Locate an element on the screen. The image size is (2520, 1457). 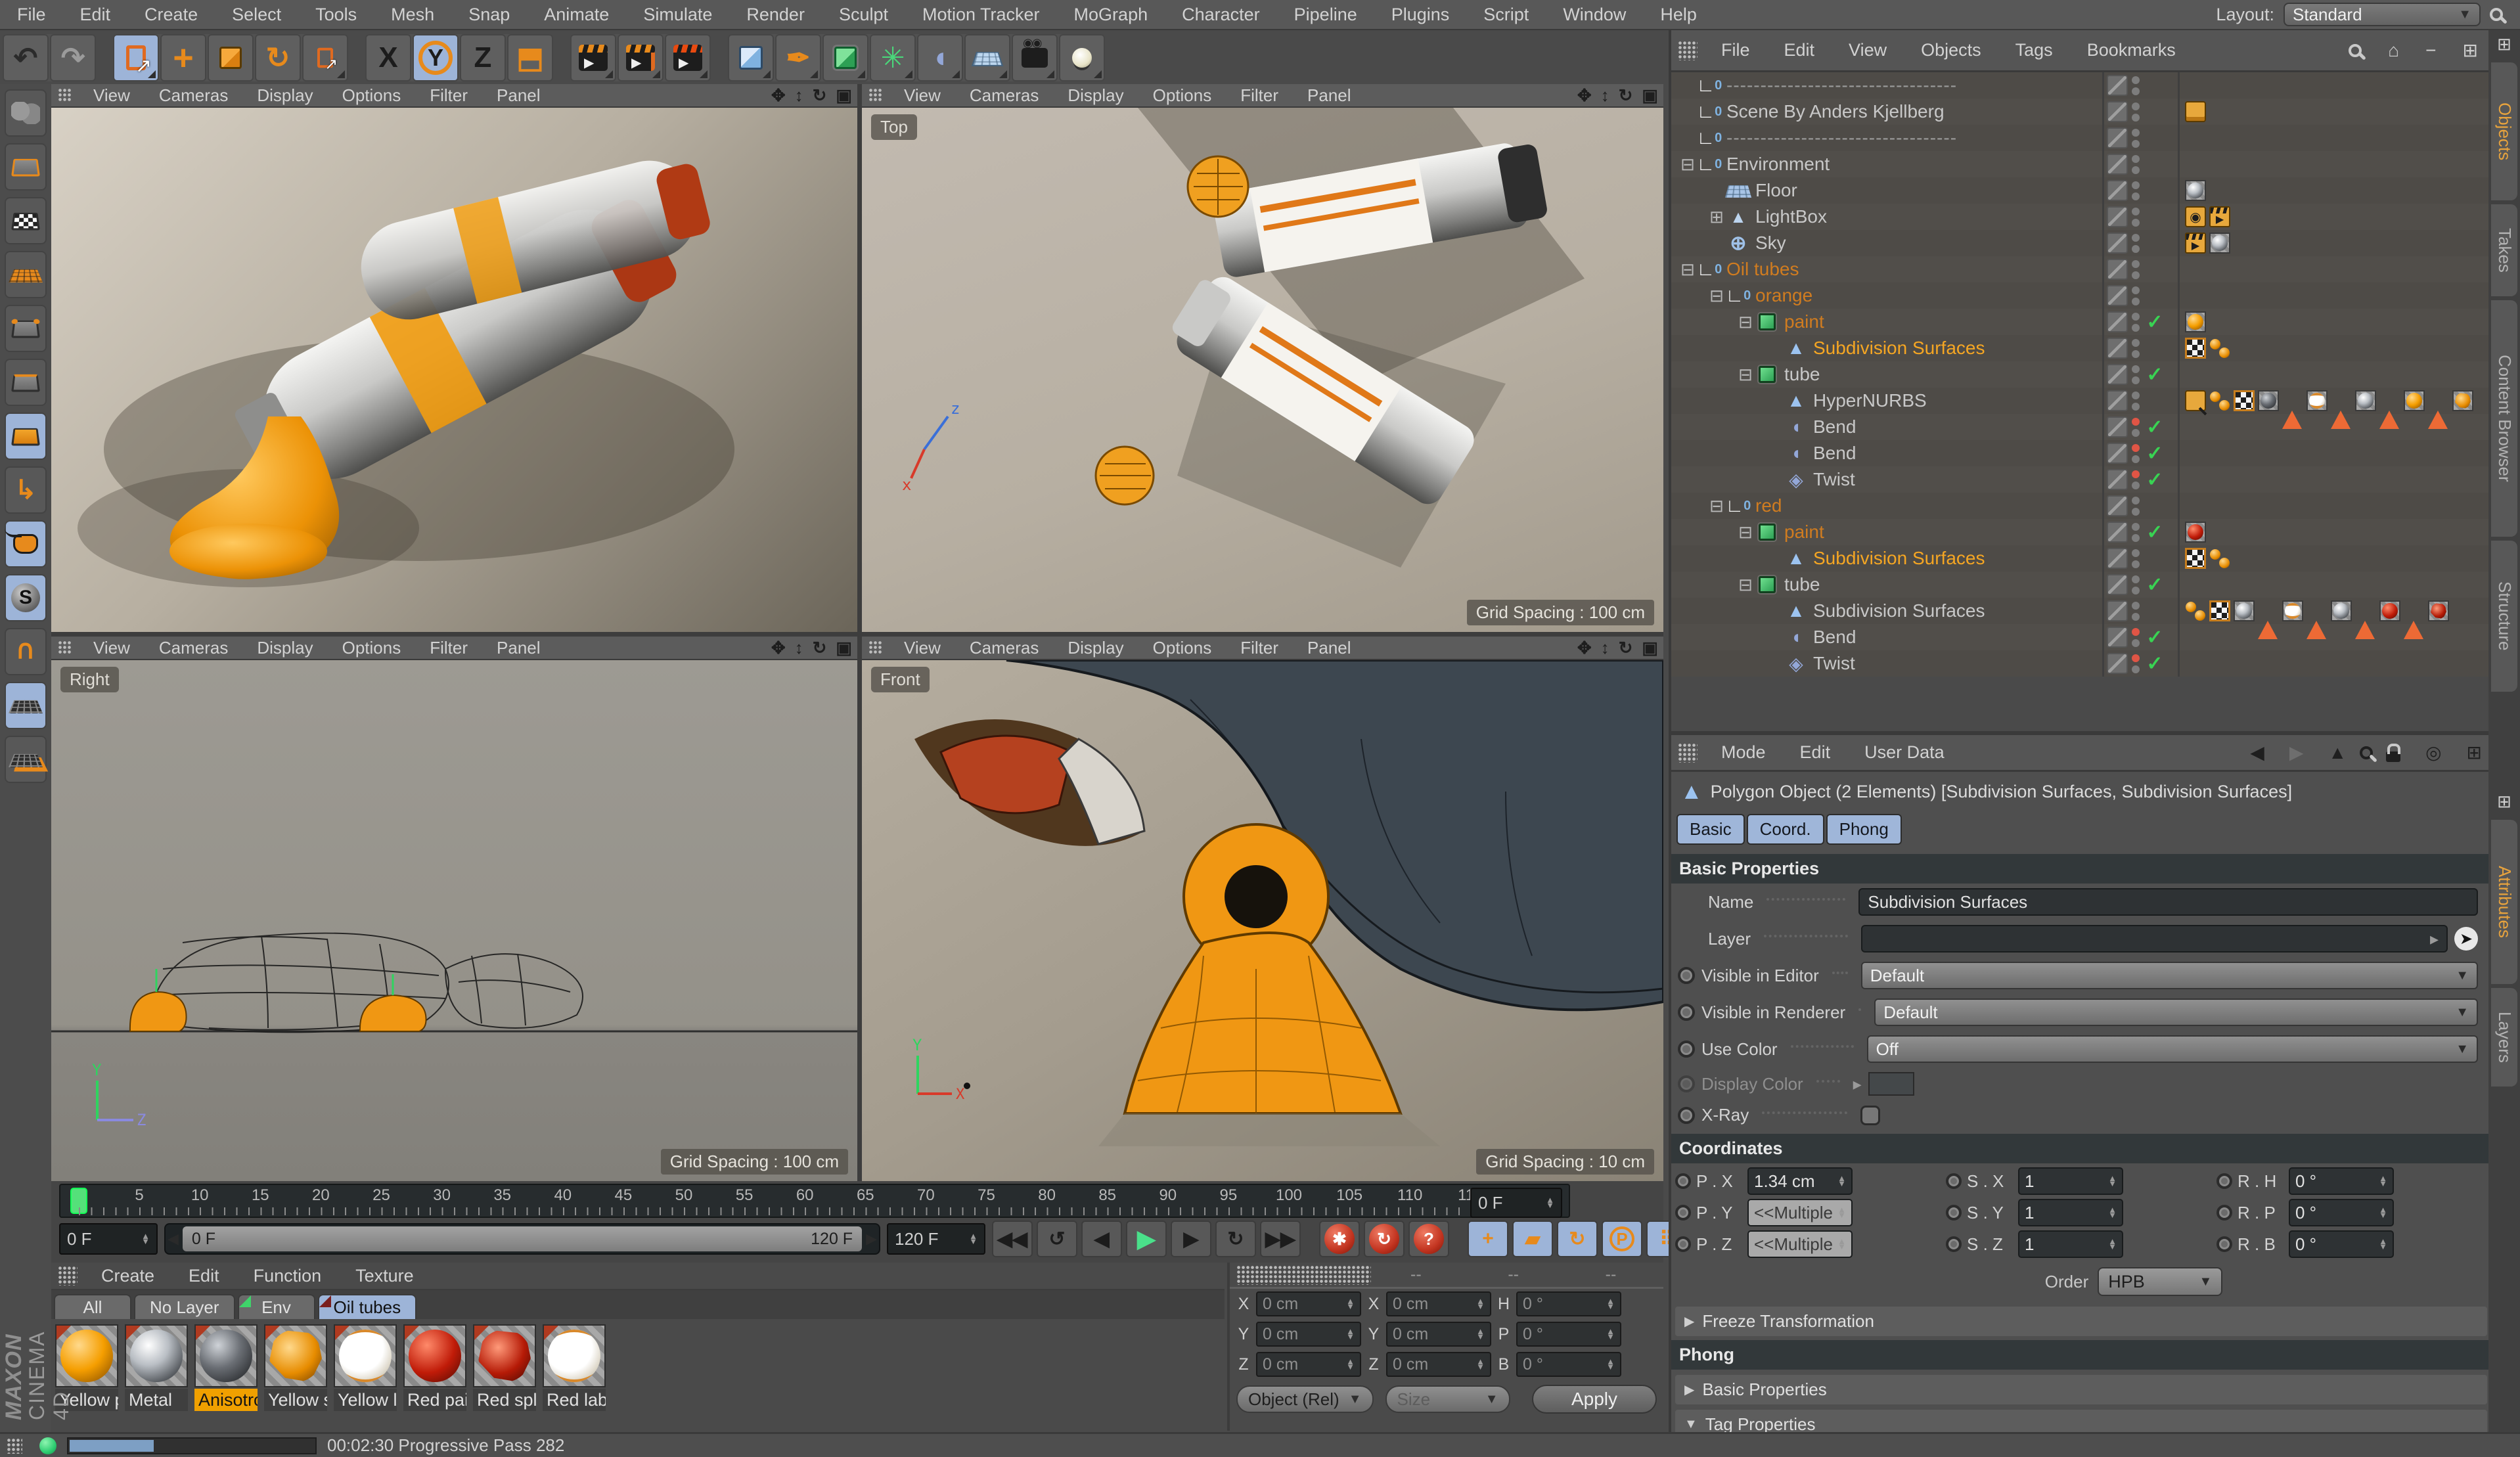
rot-p-field: 0 ° ▲ ▼ is located at coordinates (1568, 1334).